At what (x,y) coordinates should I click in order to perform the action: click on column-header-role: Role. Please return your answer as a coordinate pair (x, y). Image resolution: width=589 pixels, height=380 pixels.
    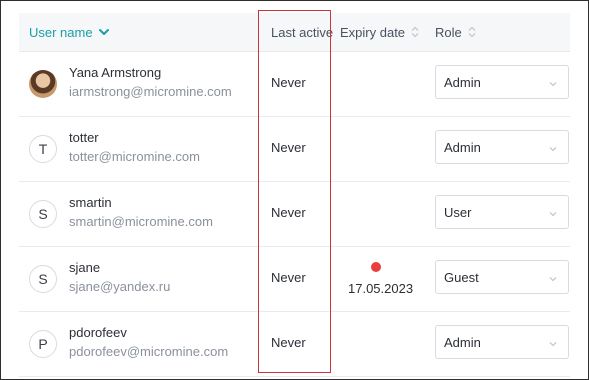
    Looking at the image, I should click on (455, 32).